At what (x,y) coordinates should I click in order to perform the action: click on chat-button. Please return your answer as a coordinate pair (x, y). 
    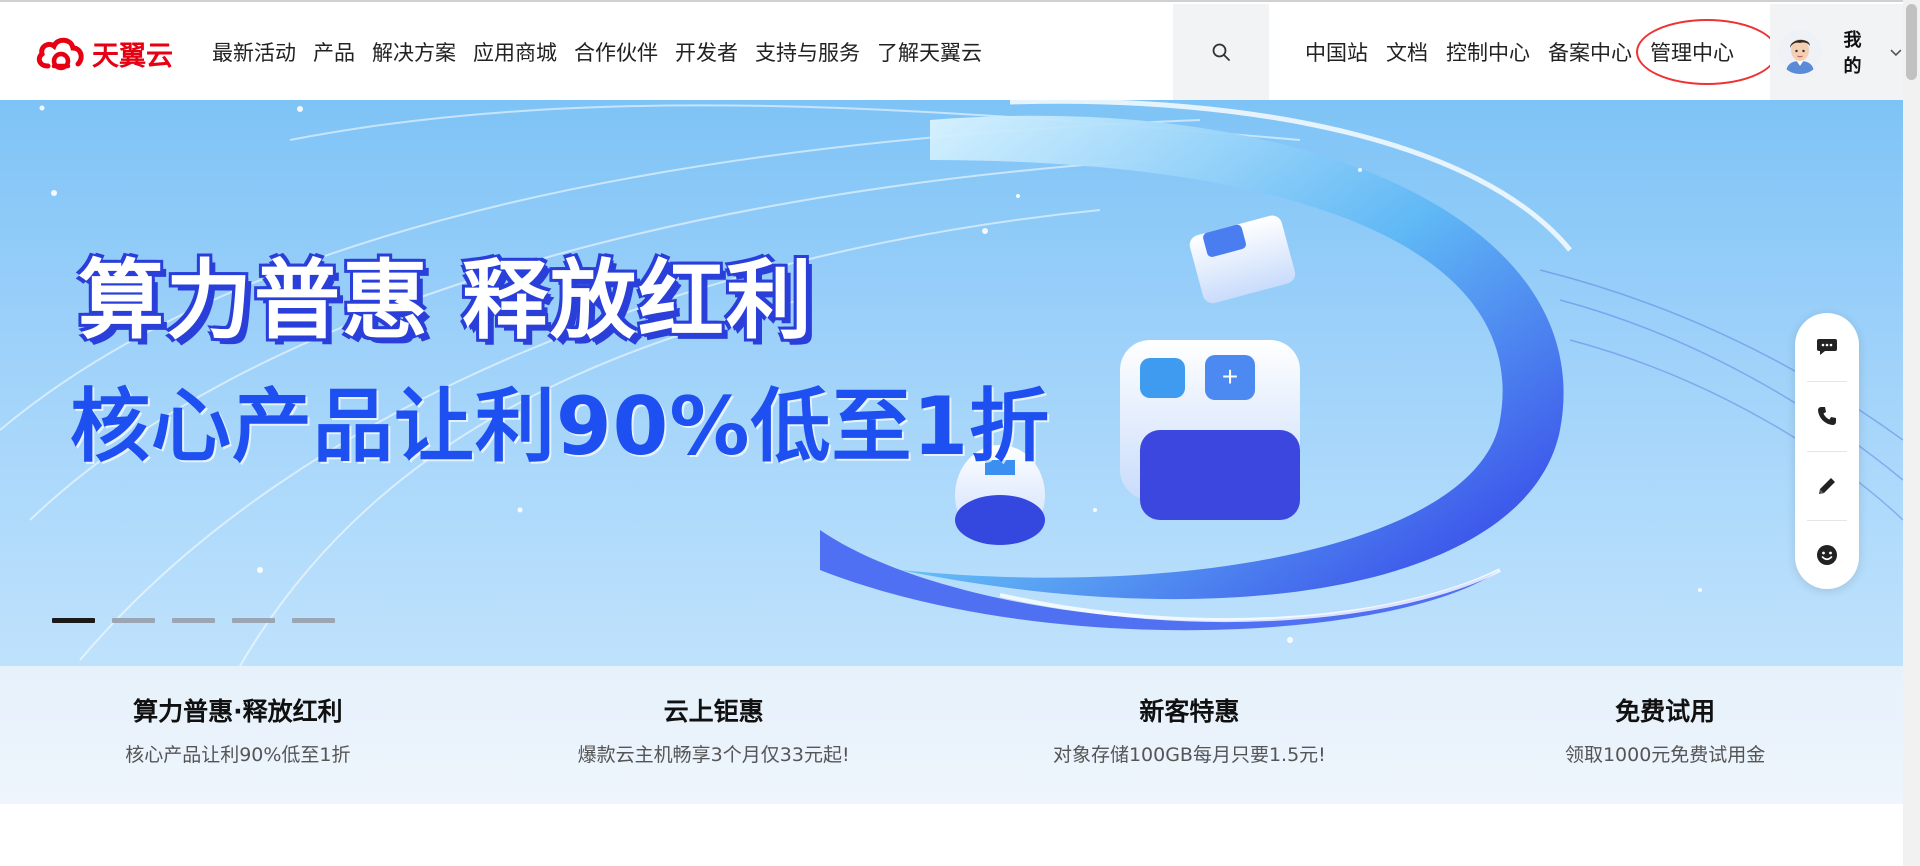
    Looking at the image, I should click on (1827, 347).